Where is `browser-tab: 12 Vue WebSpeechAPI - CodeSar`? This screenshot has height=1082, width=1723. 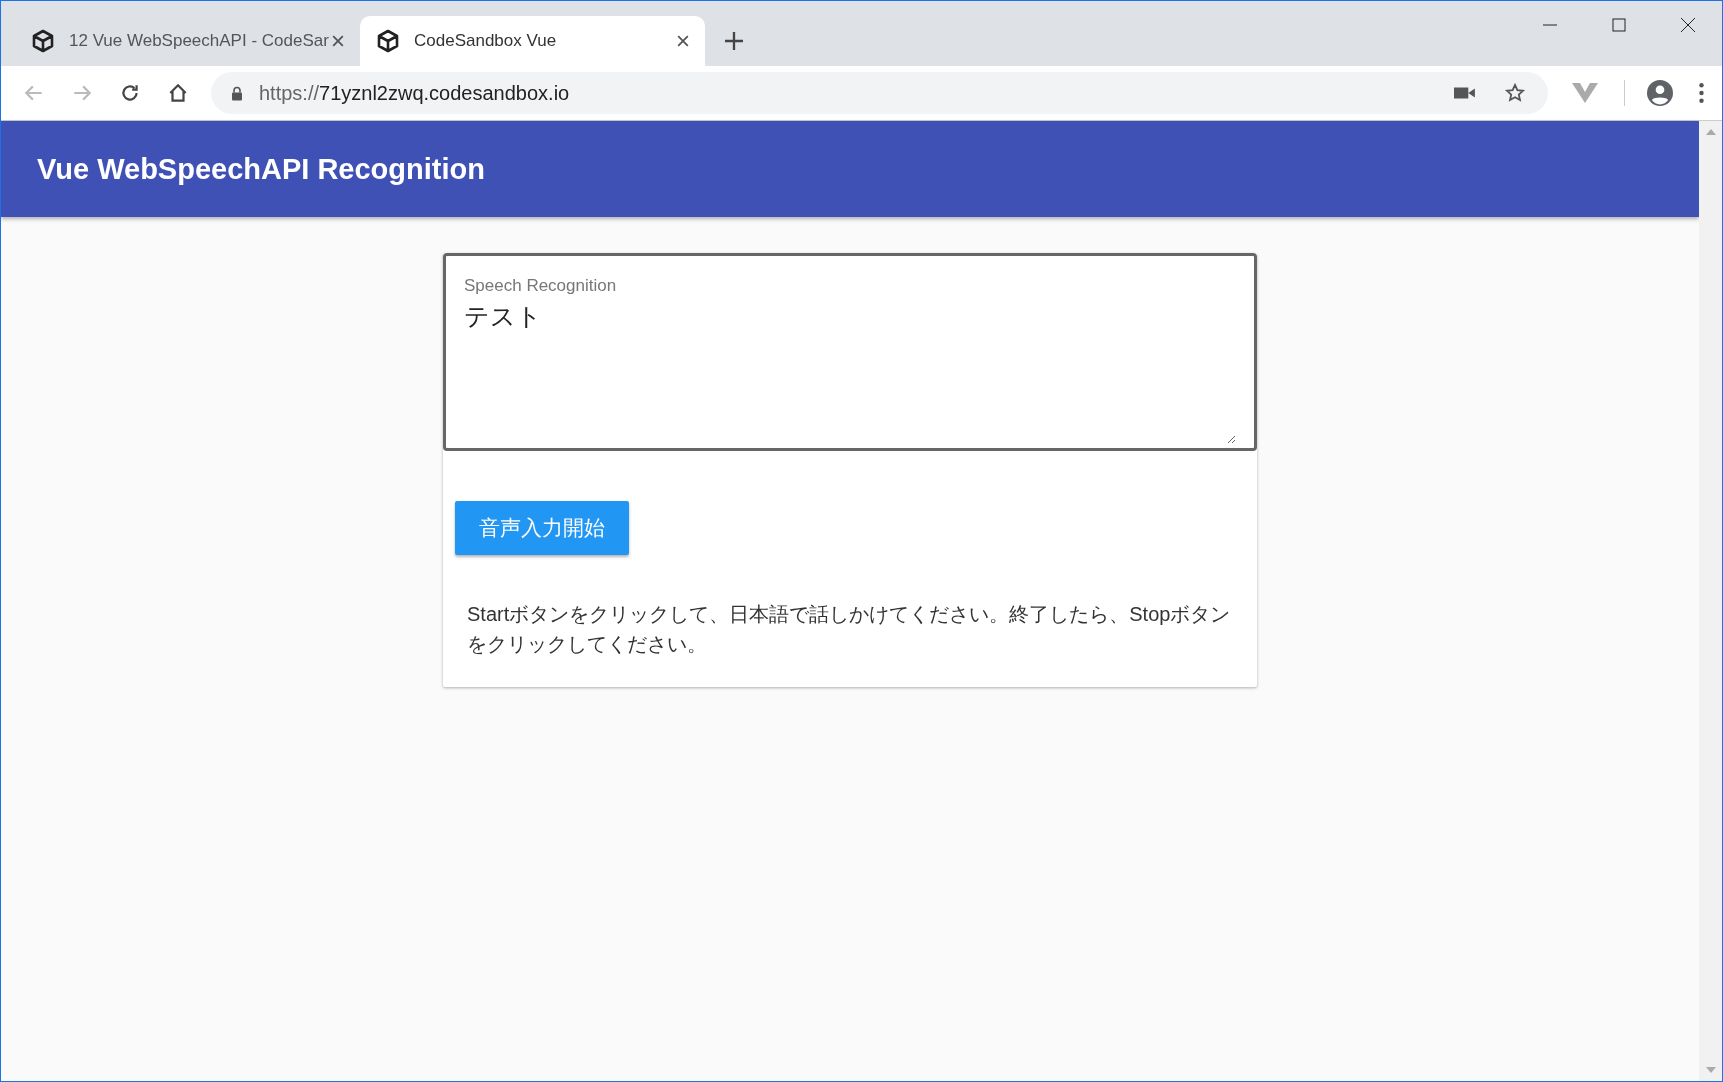 browser-tab: 12 Vue WebSpeechAPI - CodeSar is located at coordinates (187, 41).